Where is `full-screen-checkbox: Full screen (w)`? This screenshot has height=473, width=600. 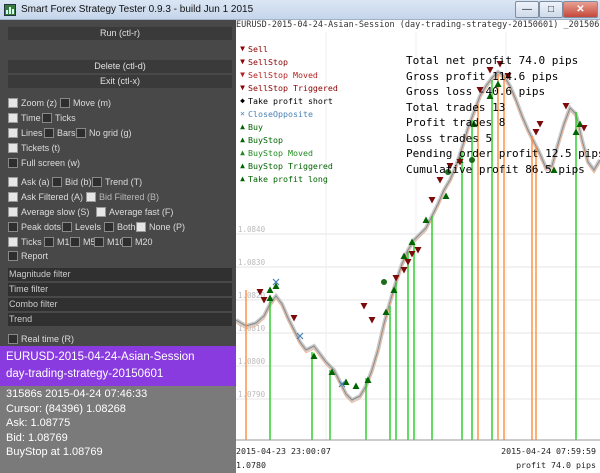 full-screen-checkbox: Full screen (w) is located at coordinates (44, 163).